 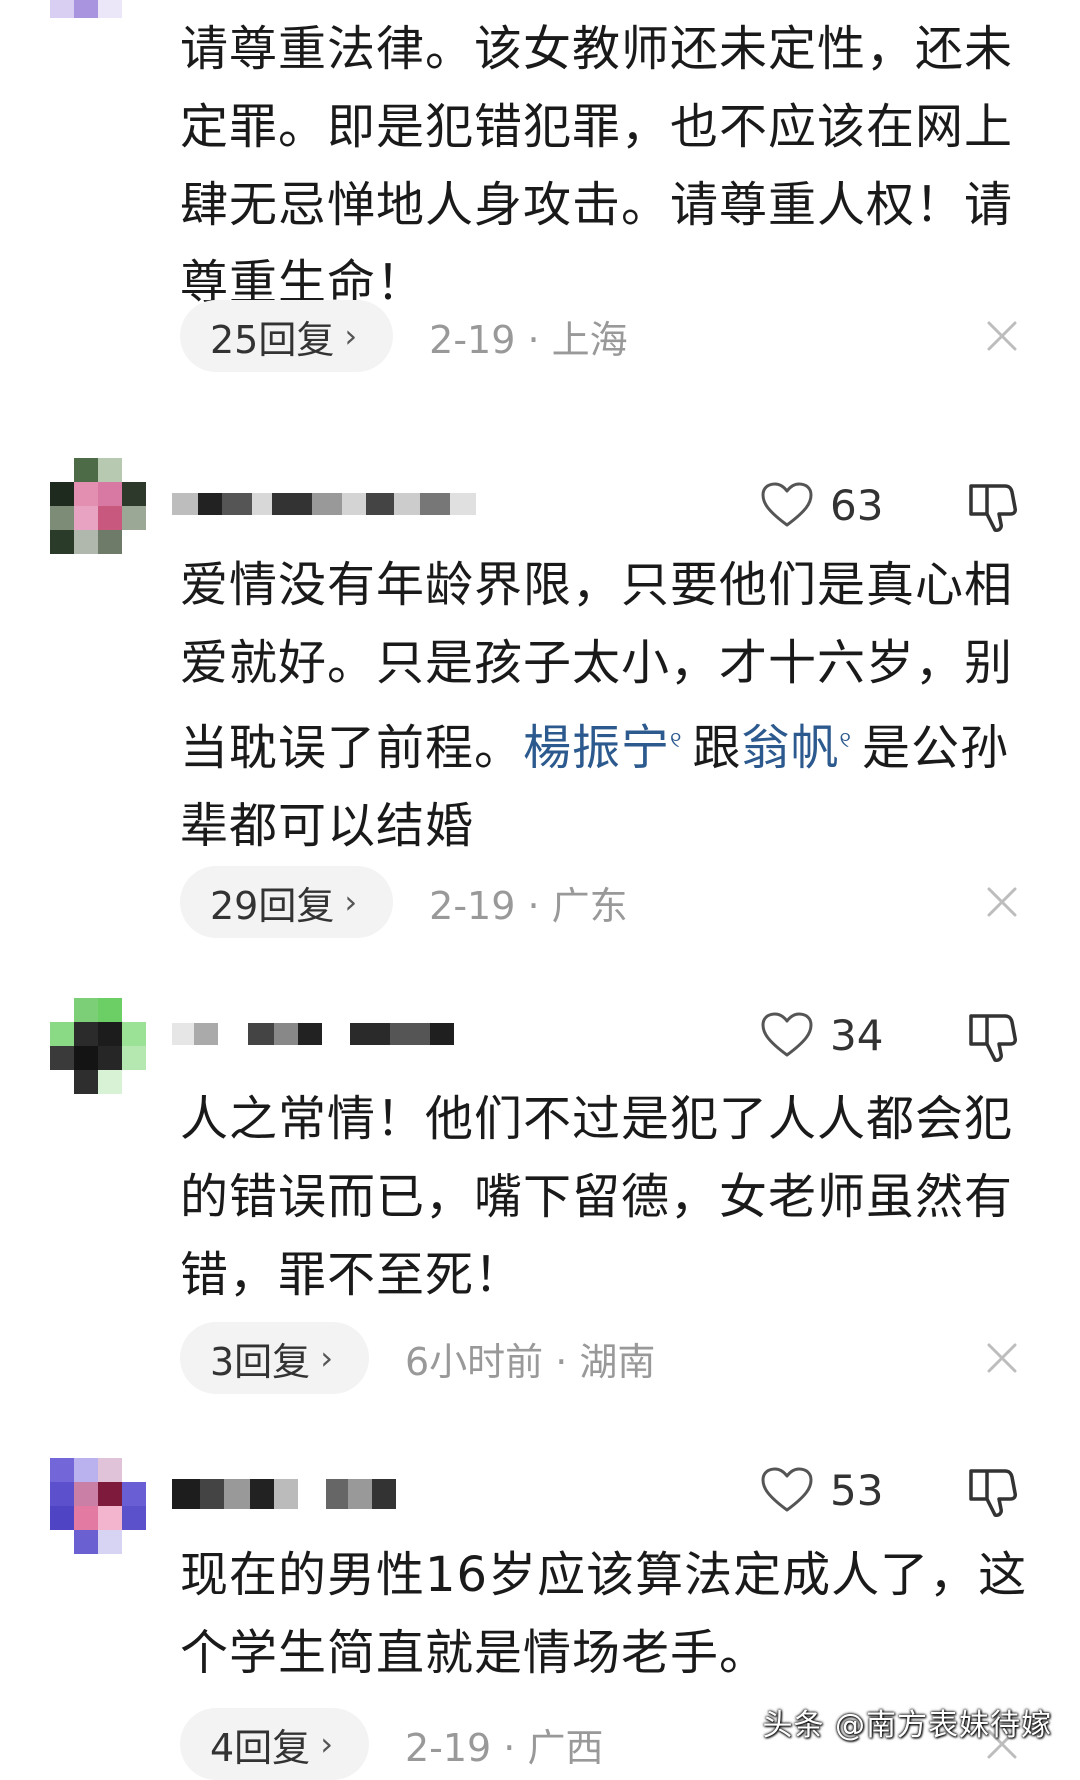 I want to click on mention-link: 楊振宁, so click(x=596, y=748).